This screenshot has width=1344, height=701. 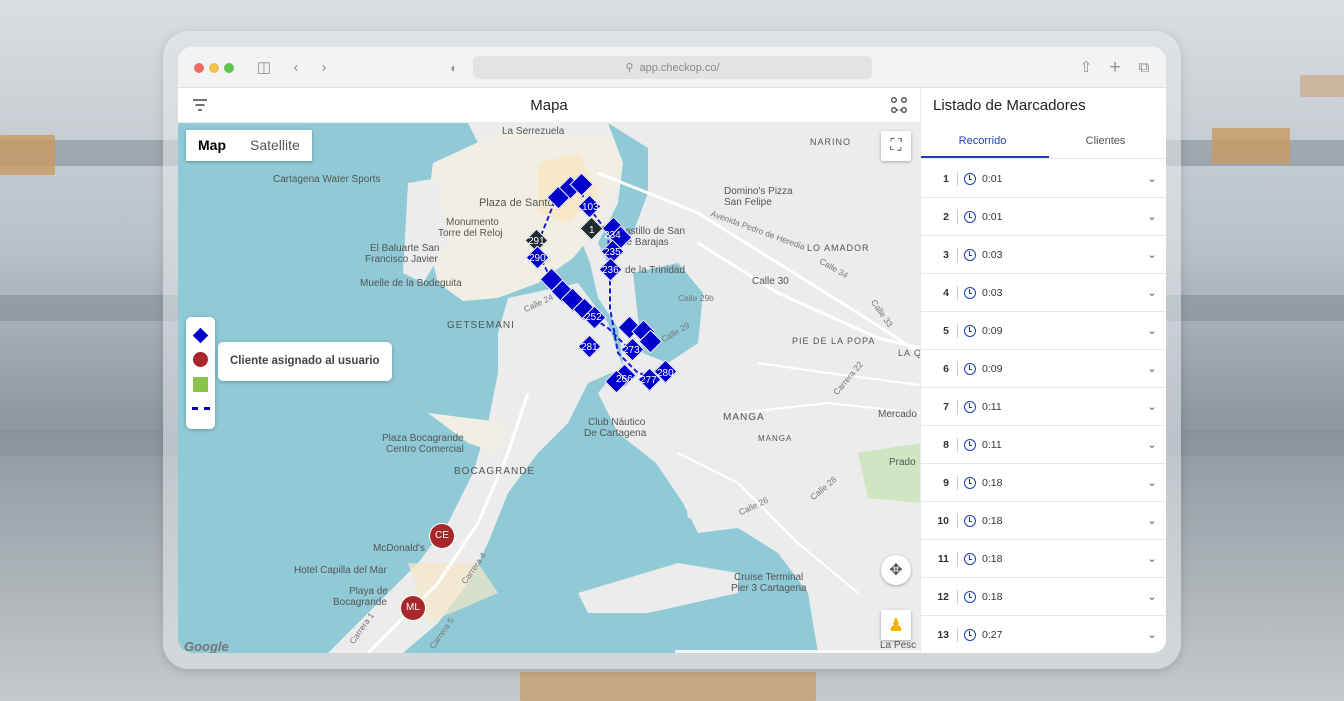 I want to click on sidebar-toggle-icon: ◫, so click(x=264, y=68).